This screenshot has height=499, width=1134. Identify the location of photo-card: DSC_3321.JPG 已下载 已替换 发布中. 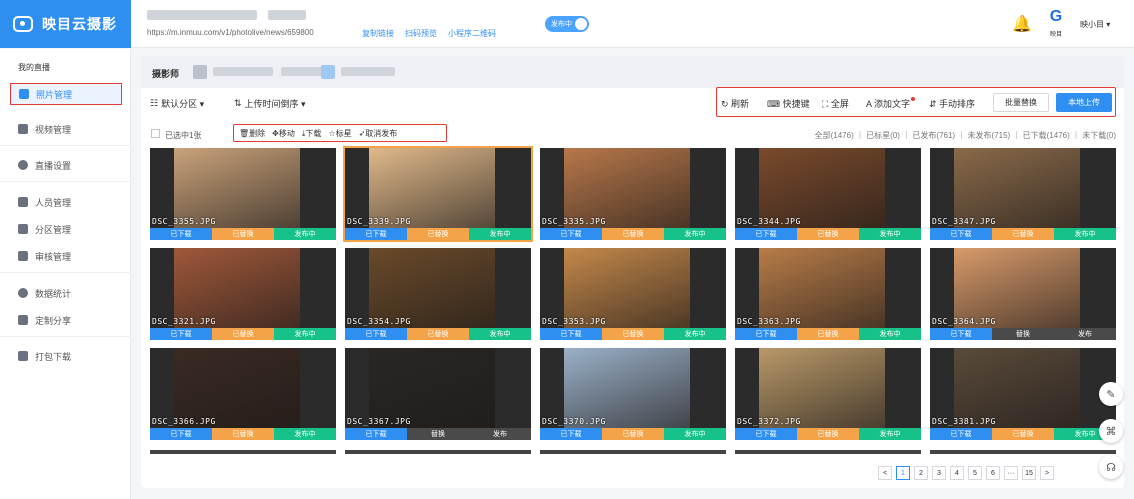
(243, 294).